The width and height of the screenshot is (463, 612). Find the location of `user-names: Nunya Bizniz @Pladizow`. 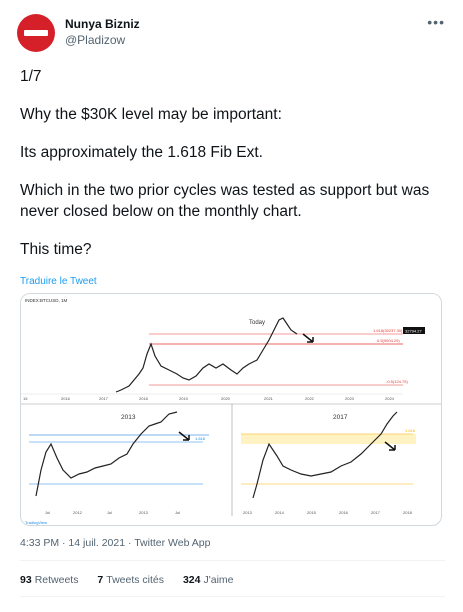

user-names: Nunya Bizniz @Pladizow is located at coordinates (102, 32).